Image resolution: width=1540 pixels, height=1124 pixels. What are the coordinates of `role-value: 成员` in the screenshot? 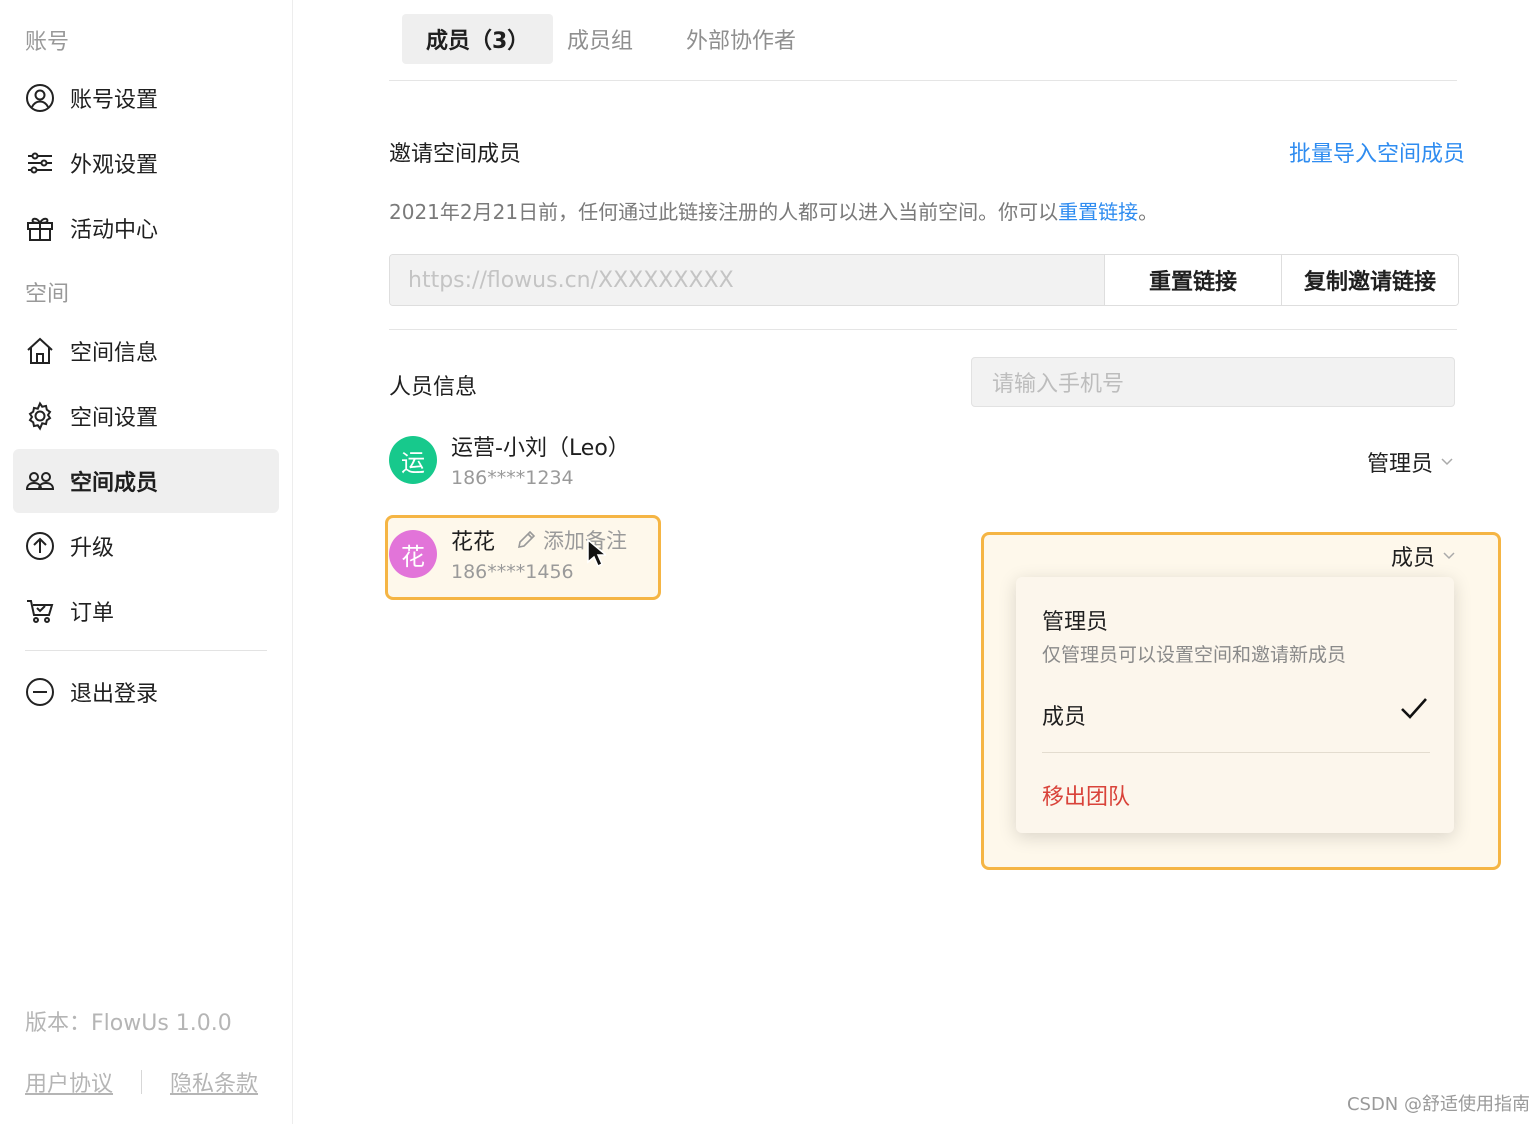 It's located at (1413, 558).